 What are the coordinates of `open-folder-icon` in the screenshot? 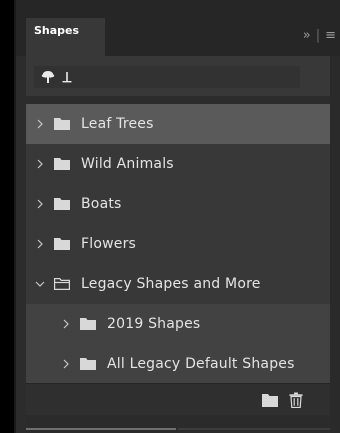 It's located at (62, 284).